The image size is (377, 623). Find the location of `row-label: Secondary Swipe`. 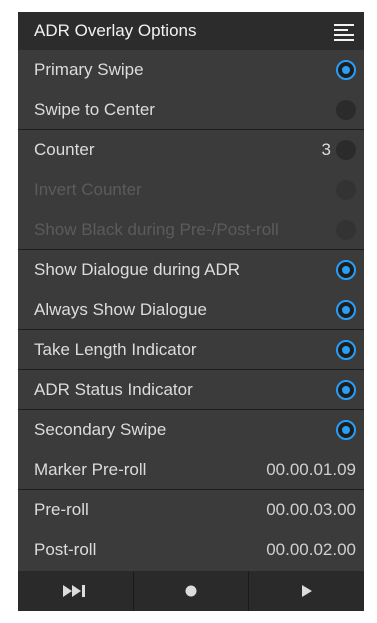

row-label: Secondary Swipe is located at coordinates (100, 429).